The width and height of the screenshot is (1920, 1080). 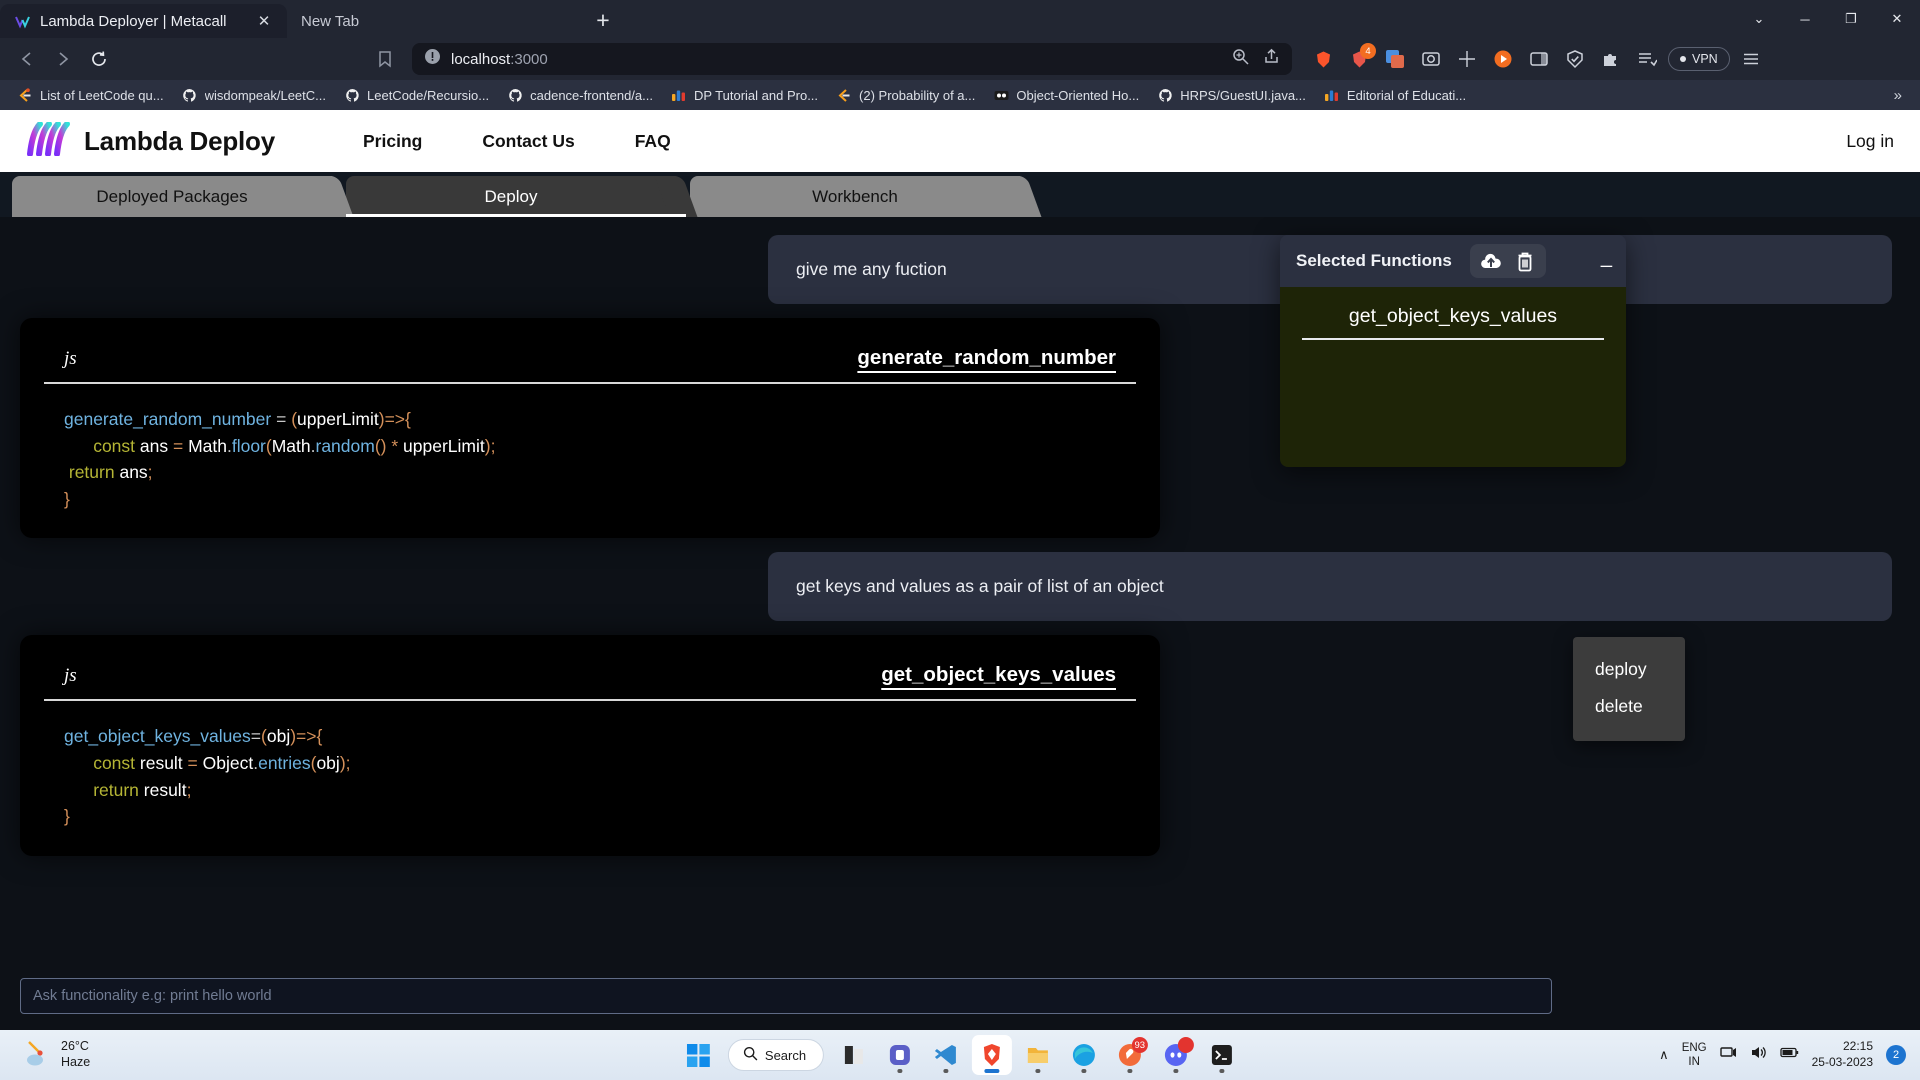 I want to click on bookmark-icon, so click(x=385, y=59).